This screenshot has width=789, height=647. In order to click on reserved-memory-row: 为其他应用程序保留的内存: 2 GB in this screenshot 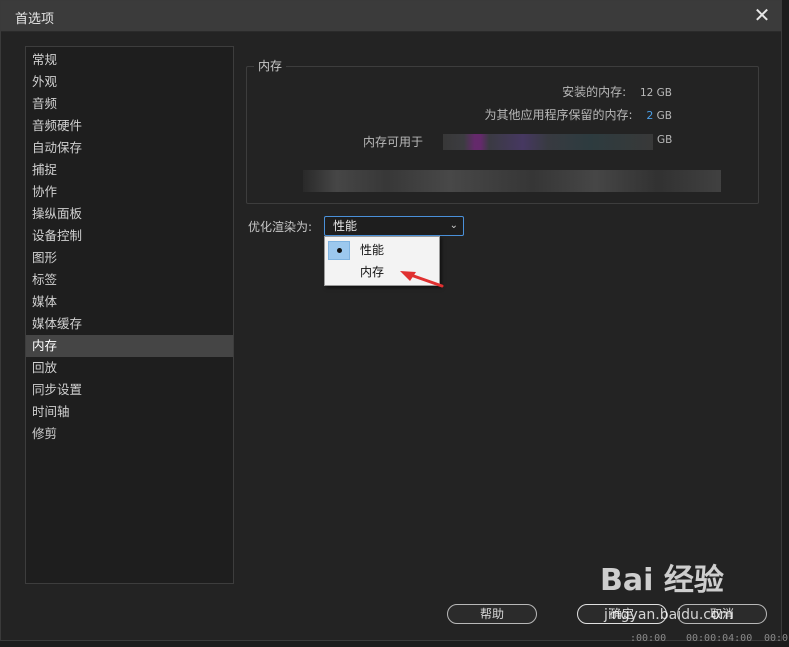, I will do `click(578, 114)`.